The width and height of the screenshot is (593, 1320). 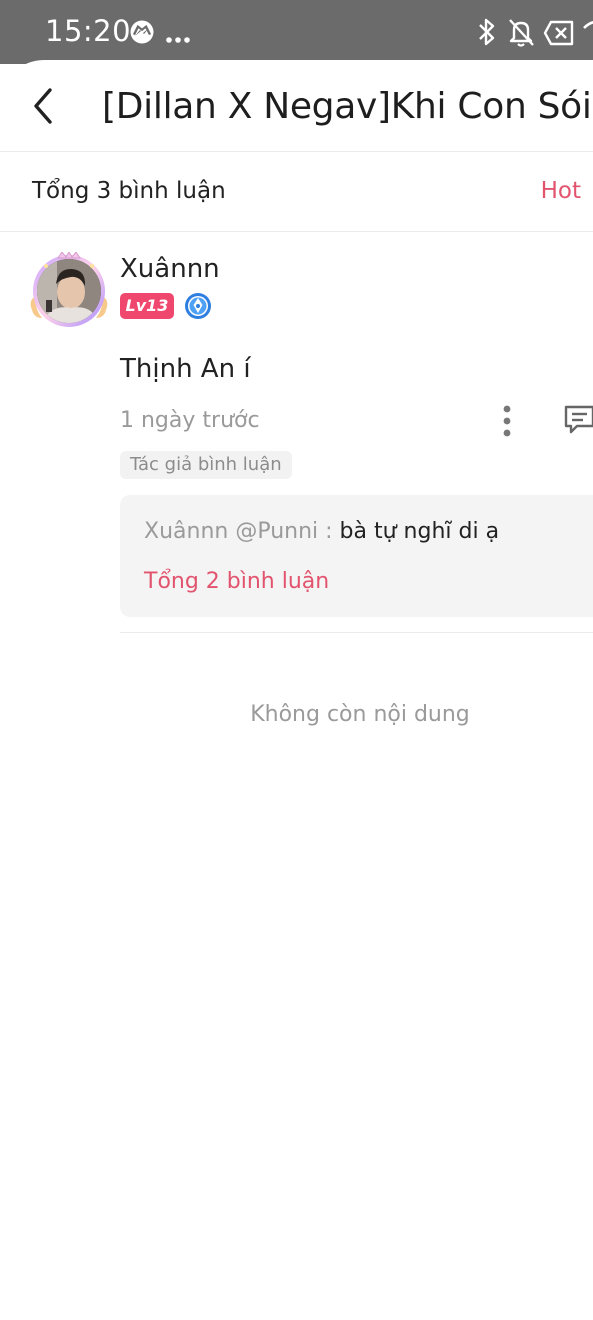 I want to click on reply-text: bà tự nghĩ di ạ, so click(x=419, y=531).